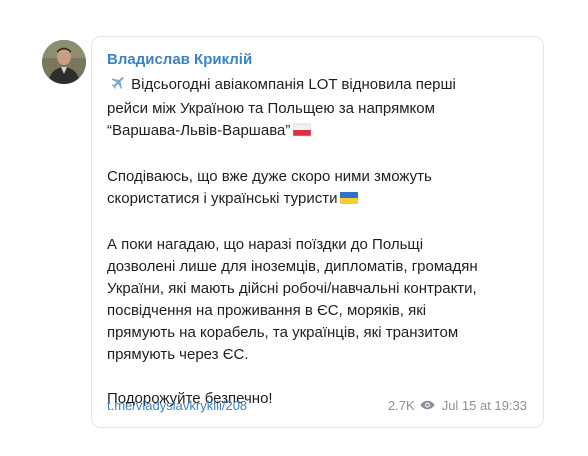 The image size is (588, 456). What do you see at coordinates (118, 86) in the screenshot?
I see `airplane-icon` at bounding box center [118, 86].